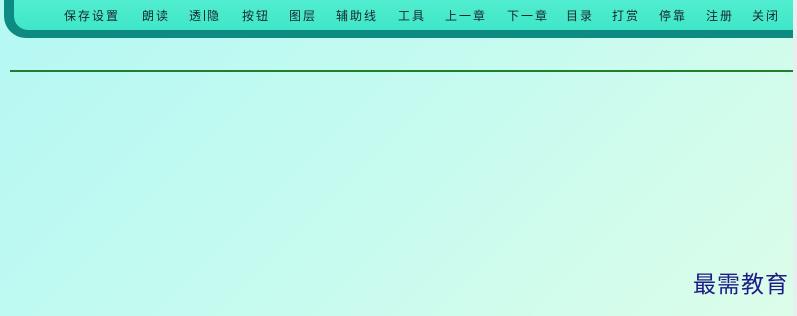 Image resolution: width=797 pixels, height=316 pixels. I want to click on tools-button: 工具, so click(412, 16).